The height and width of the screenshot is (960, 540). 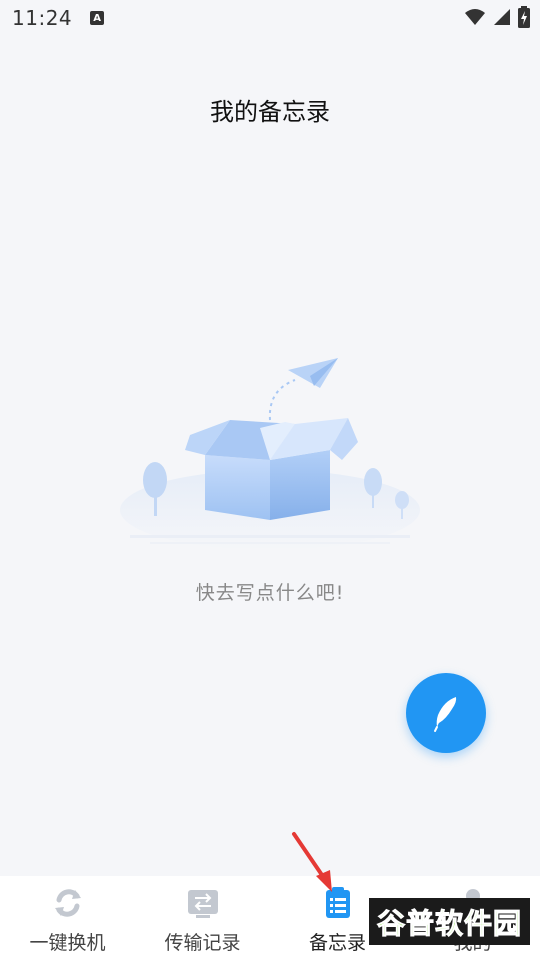 What do you see at coordinates (312, 862) in the screenshot?
I see `red-arrow-annotation` at bounding box center [312, 862].